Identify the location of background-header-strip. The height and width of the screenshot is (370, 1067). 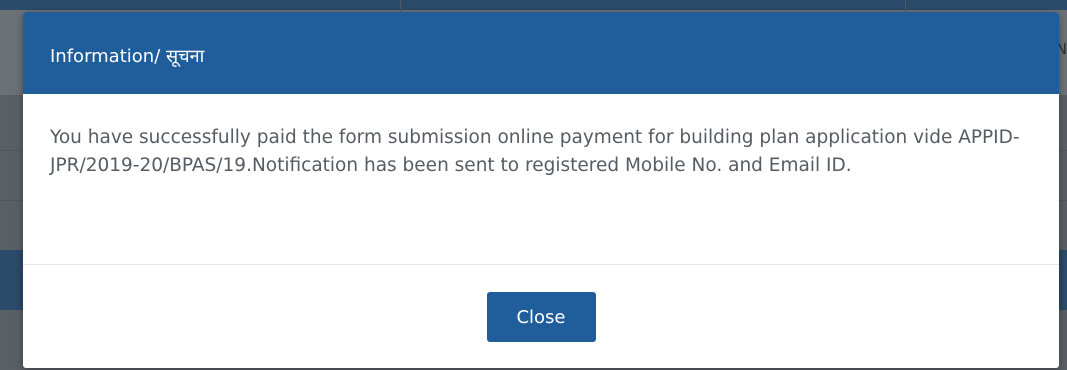
(533, 5).